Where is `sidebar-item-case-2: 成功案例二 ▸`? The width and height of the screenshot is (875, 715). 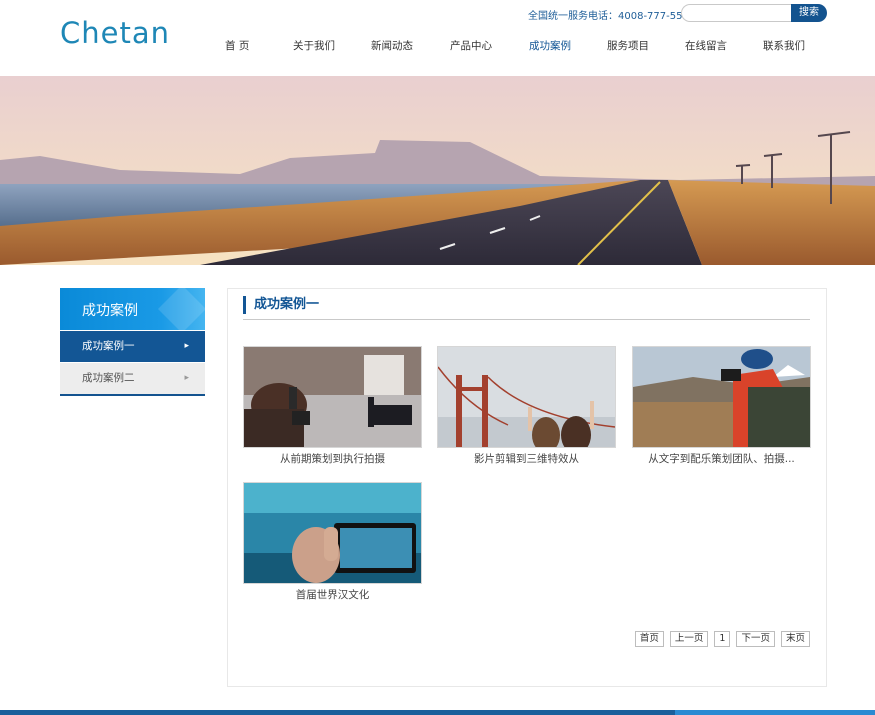 sidebar-item-case-2: 成功案例二 ▸ is located at coordinates (132, 378).